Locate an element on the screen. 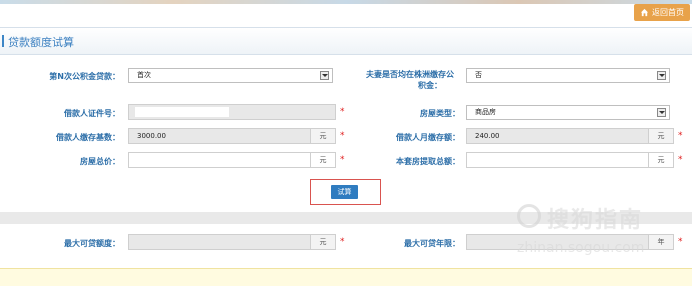  footer-notice-strip is located at coordinates (346, 277).